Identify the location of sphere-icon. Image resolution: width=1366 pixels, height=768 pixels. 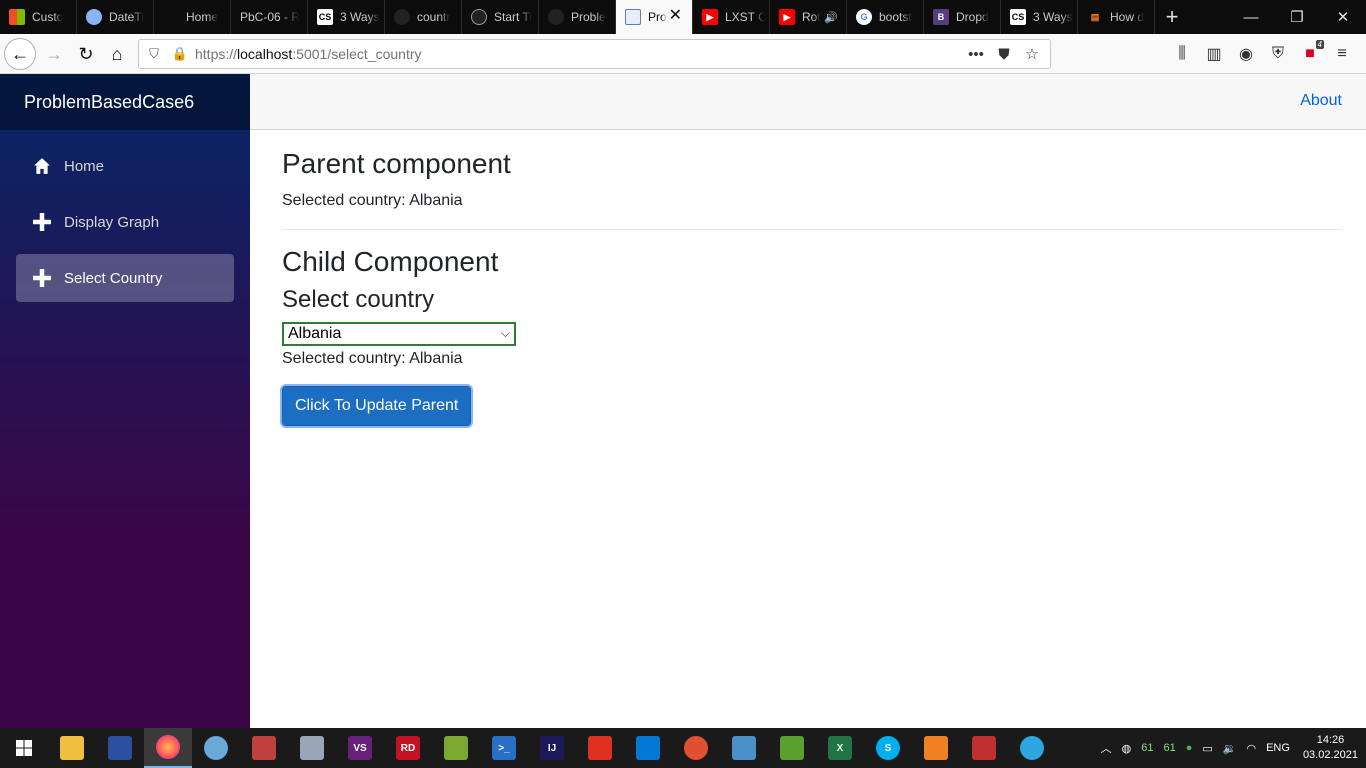
(94, 17).